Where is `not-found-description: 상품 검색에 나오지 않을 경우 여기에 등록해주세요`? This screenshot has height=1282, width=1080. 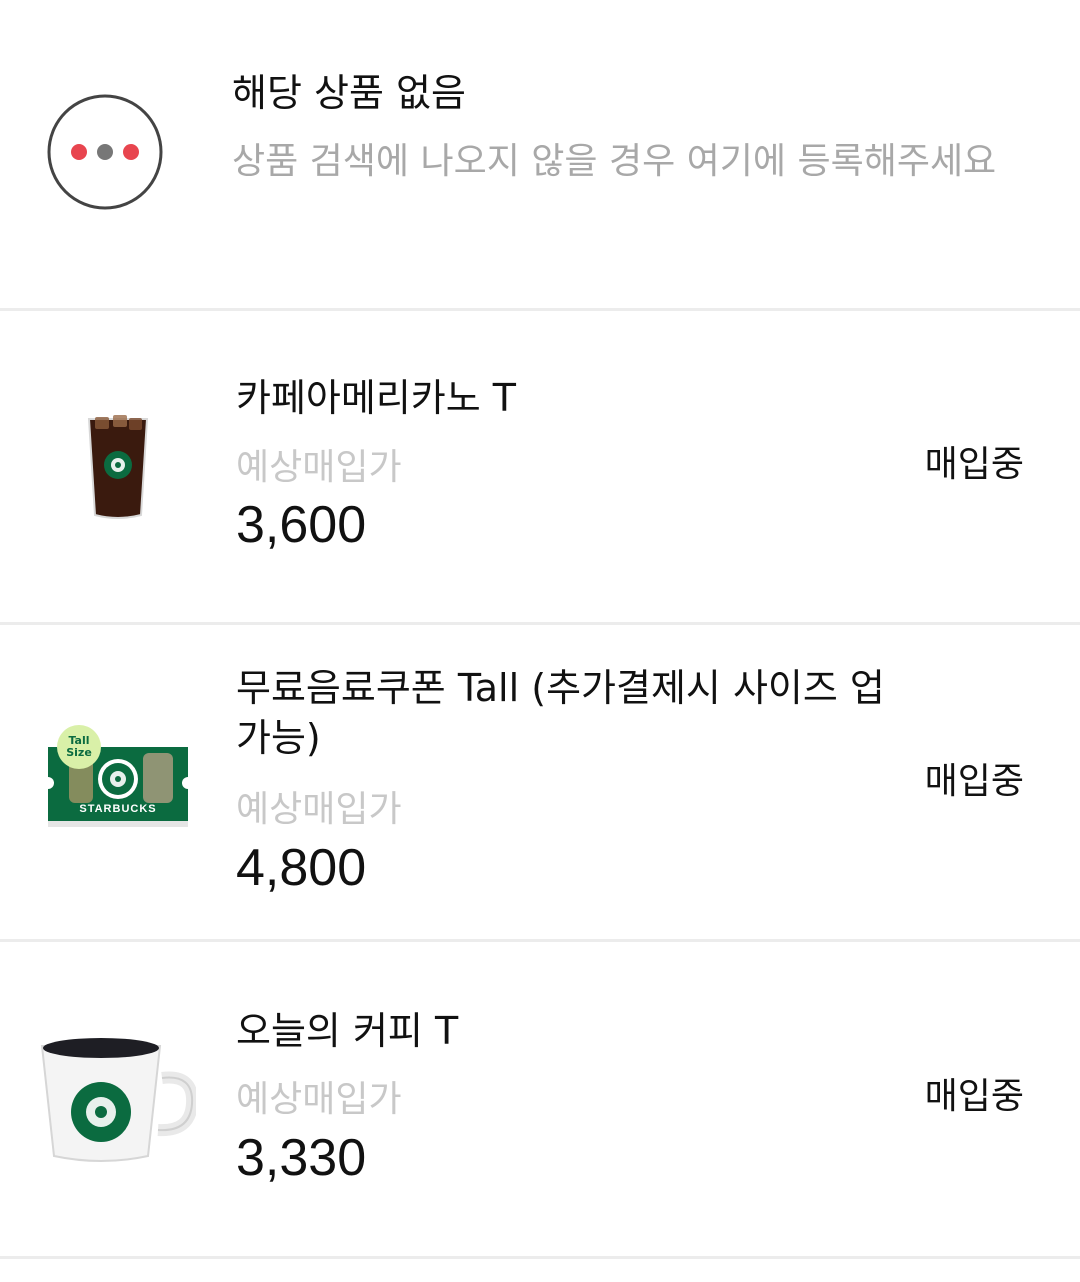
not-found-description: 상품 검색에 나오지 않을 경우 여기에 등록해주세요 is located at coordinates (614, 161).